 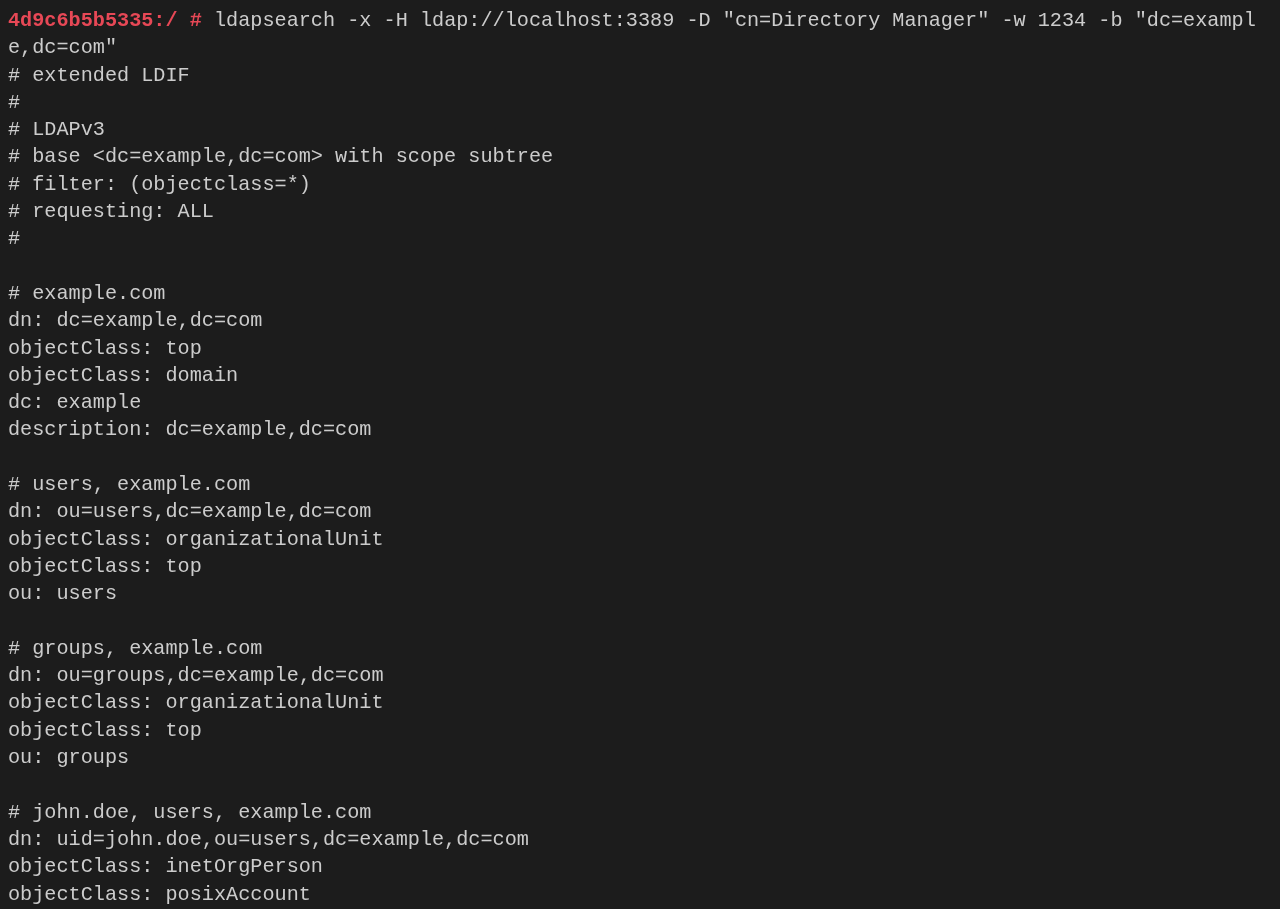 I want to click on output-line: # john.doe, users, example.com, so click(x=190, y=812).